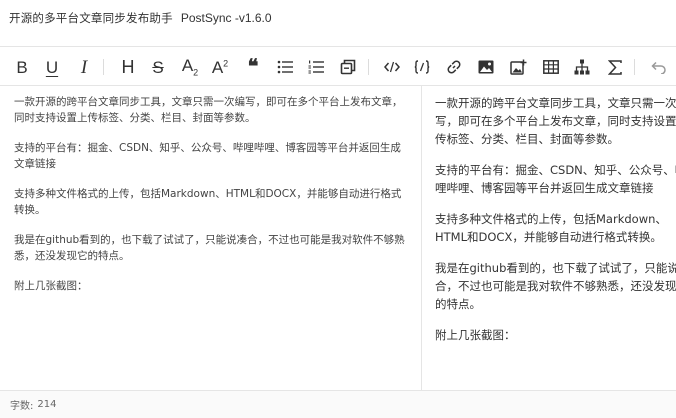 This screenshot has width=676, height=418. I want to click on ordered-list-button, so click(316, 67).